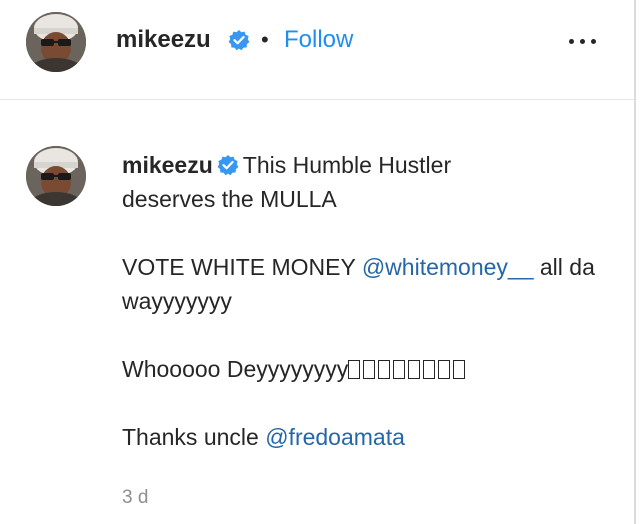 This screenshot has width=640, height=524. I want to click on whoo-text: Whooooo Deyyyyyyyy, so click(235, 369).